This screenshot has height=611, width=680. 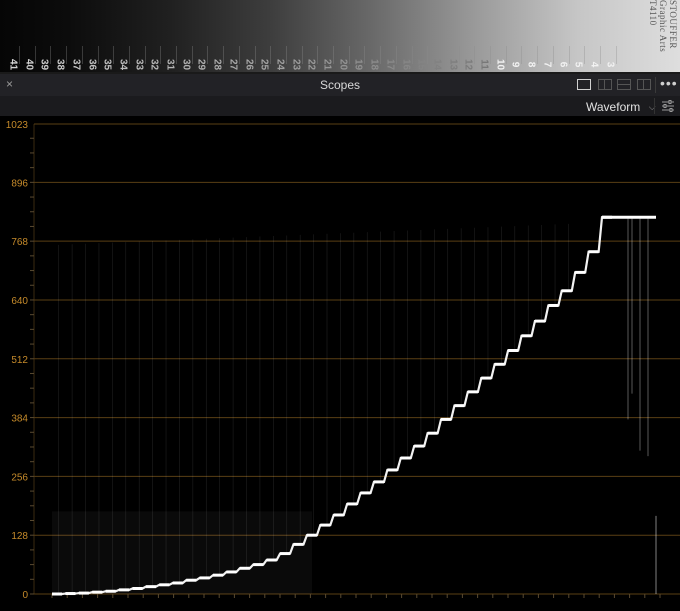 What do you see at coordinates (468, 64) in the screenshot?
I see `wedge-step-number: 12` at bounding box center [468, 64].